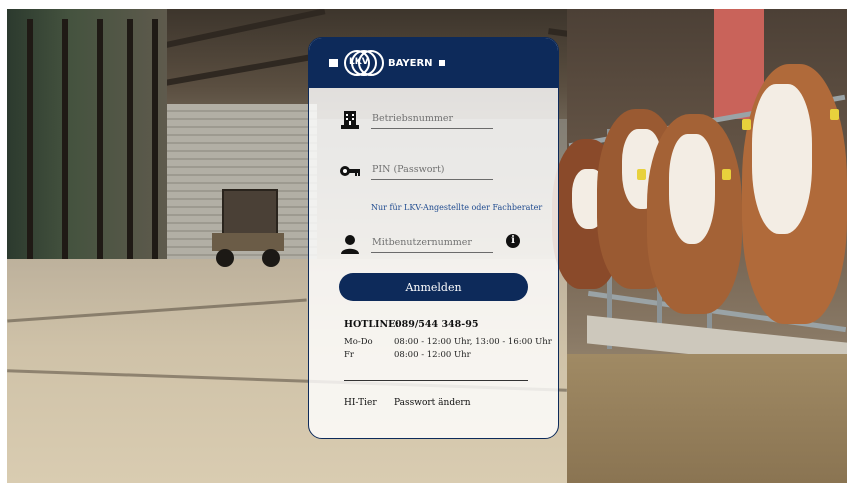 This screenshot has height=483, width=848. What do you see at coordinates (350, 244) in the screenshot?
I see `user-icon` at bounding box center [350, 244].